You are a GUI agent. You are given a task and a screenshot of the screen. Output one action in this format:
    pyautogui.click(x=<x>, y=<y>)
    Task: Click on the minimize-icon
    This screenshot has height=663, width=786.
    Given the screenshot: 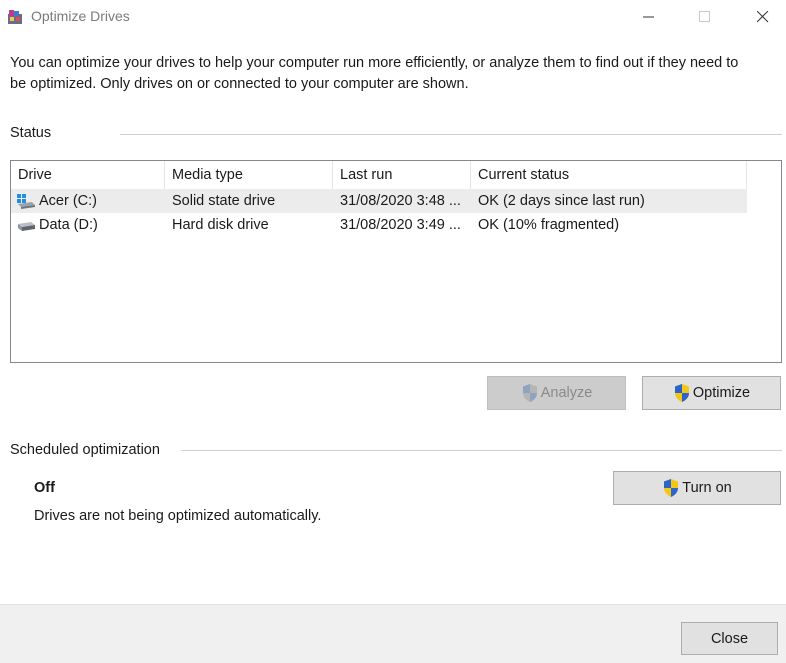 What is the action you would take?
    pyautogui.click(x=648, y=17)
    